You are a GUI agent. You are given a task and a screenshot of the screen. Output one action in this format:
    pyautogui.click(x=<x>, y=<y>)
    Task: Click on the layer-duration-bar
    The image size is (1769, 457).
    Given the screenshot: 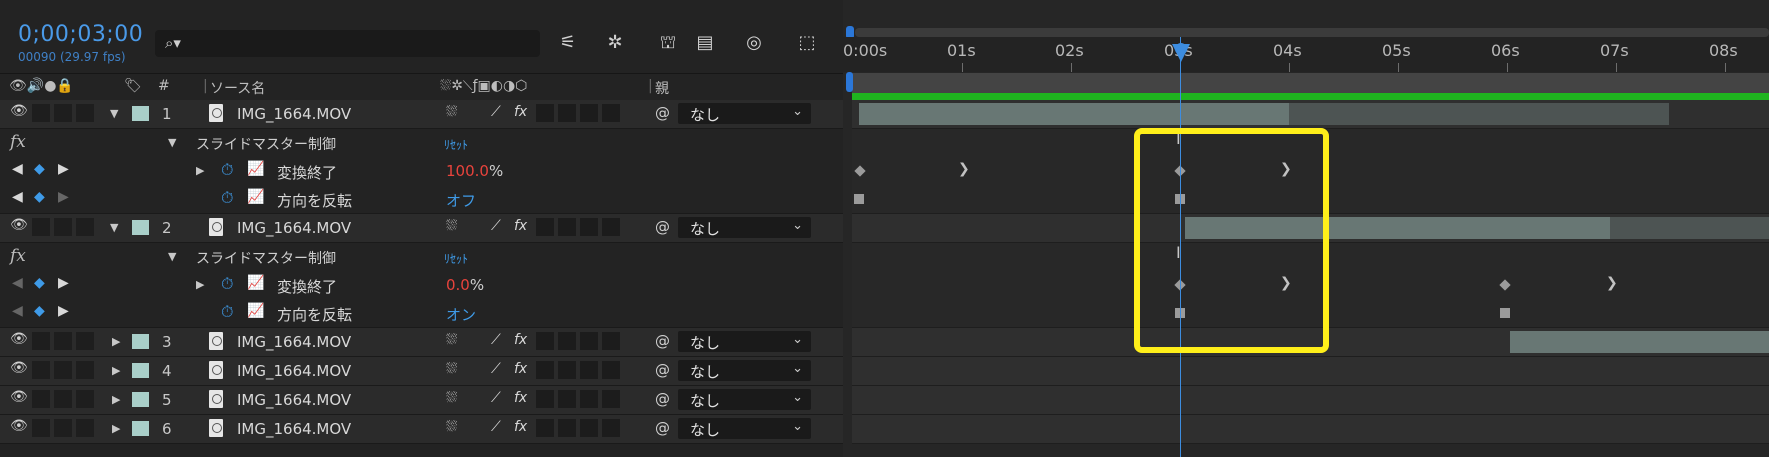 What is the action you would take?
    pyautogui.click(x=1074, y=114)
    